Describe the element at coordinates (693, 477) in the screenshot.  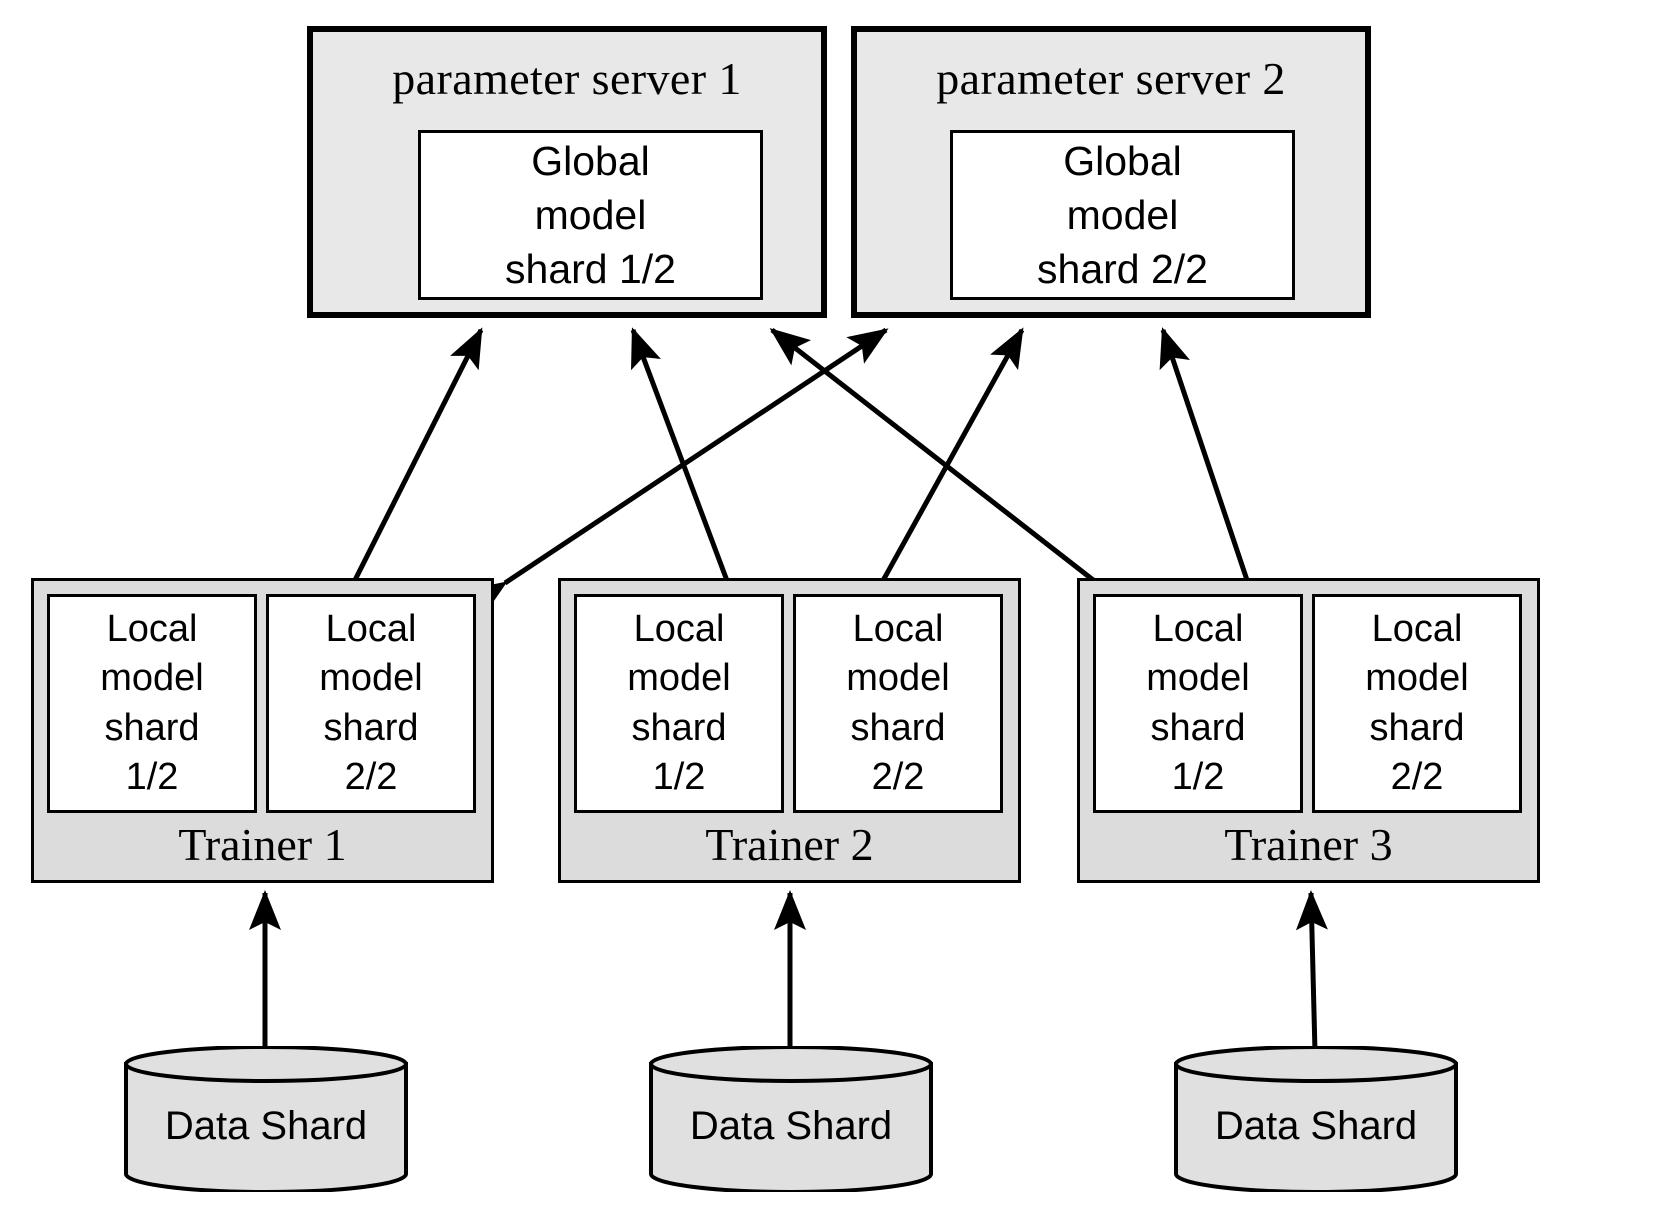
I see `edge-trainer2-ps1` at that location.